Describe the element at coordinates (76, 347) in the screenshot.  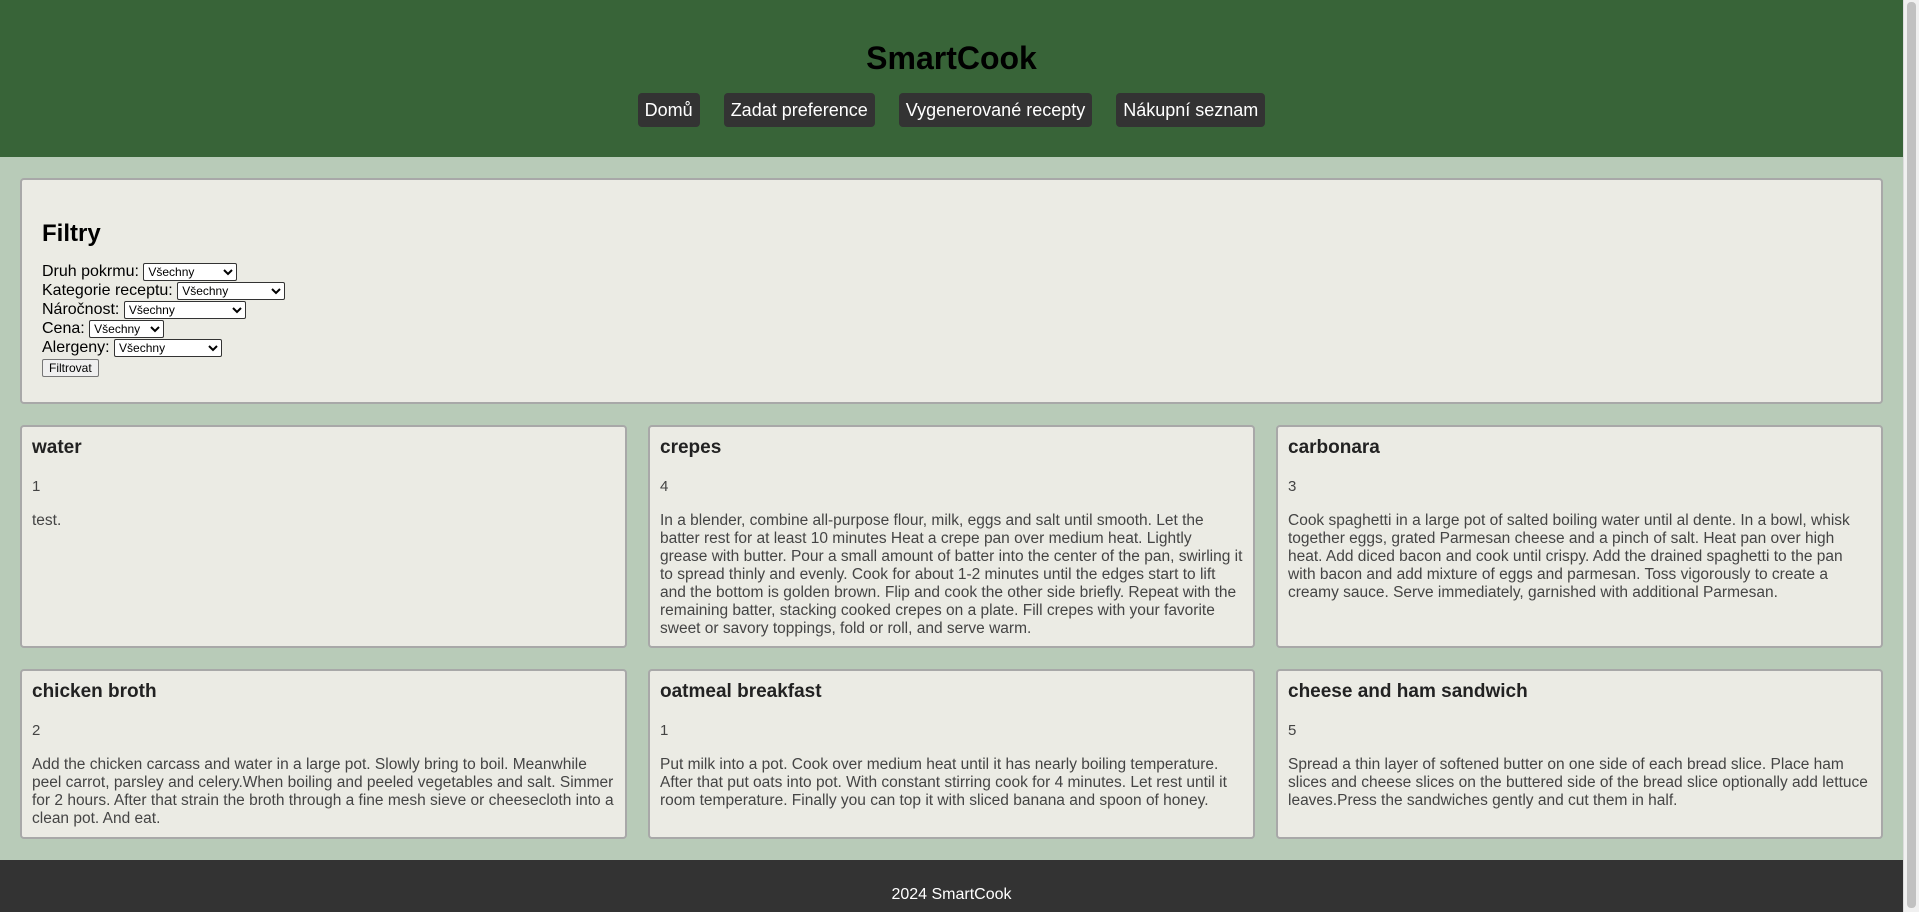
I see `filter-allergens-label: Alergeny:` at that location.